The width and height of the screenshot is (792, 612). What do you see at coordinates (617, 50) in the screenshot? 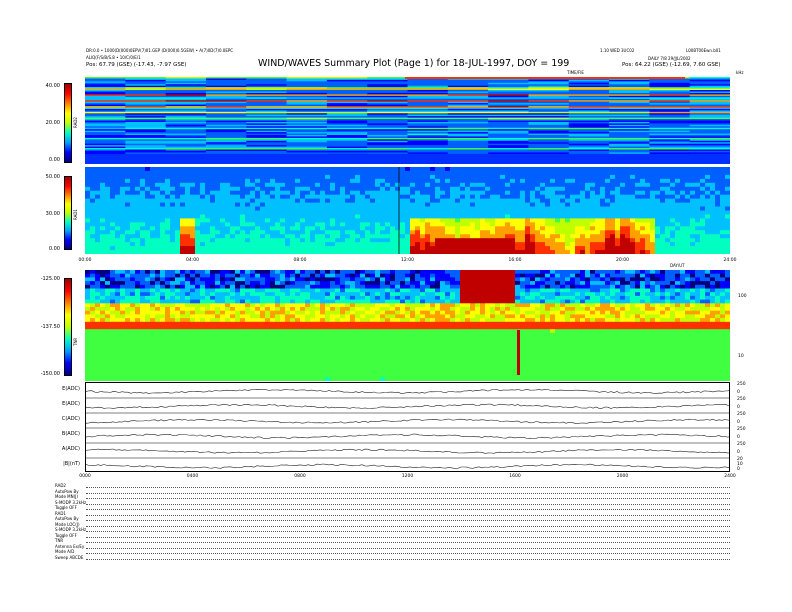
I see `header-right-line1: 1.10 WED 3UC02` at bounding box center [617, 50].